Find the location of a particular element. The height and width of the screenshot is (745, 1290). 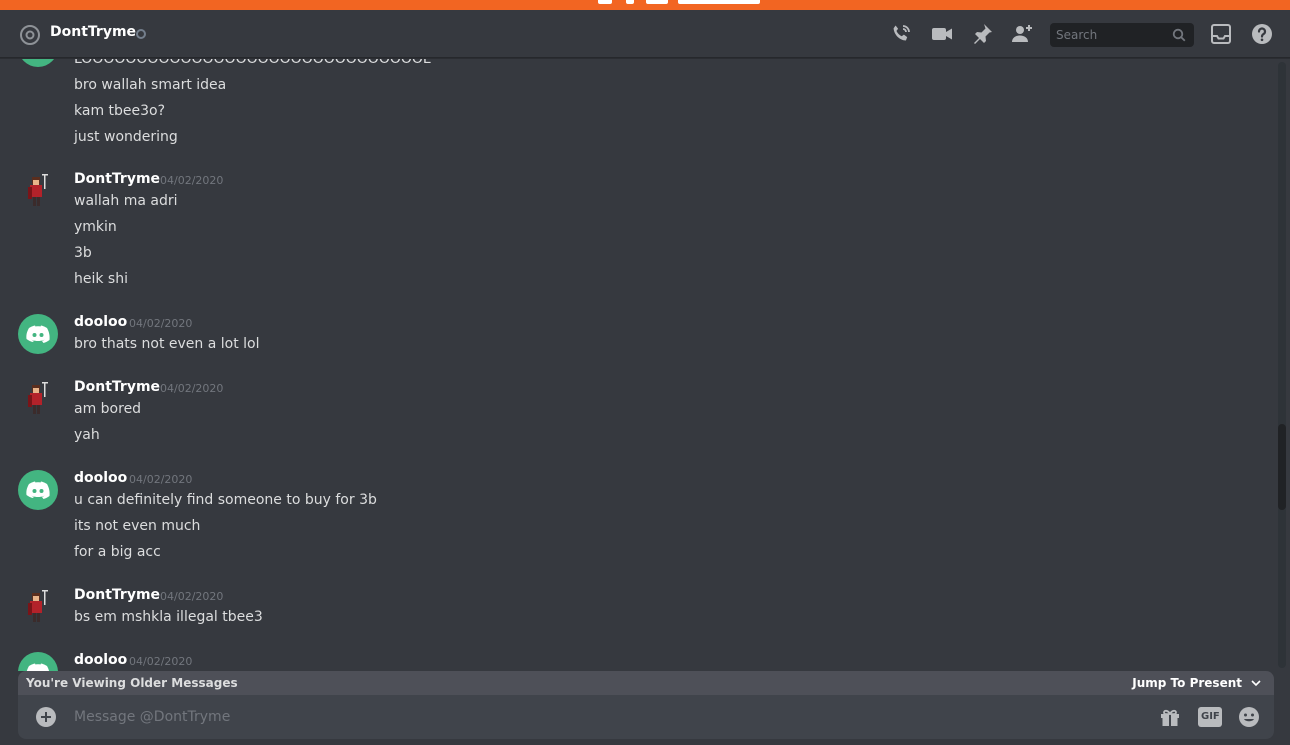

call-icon is located at coordinates (901, 34).